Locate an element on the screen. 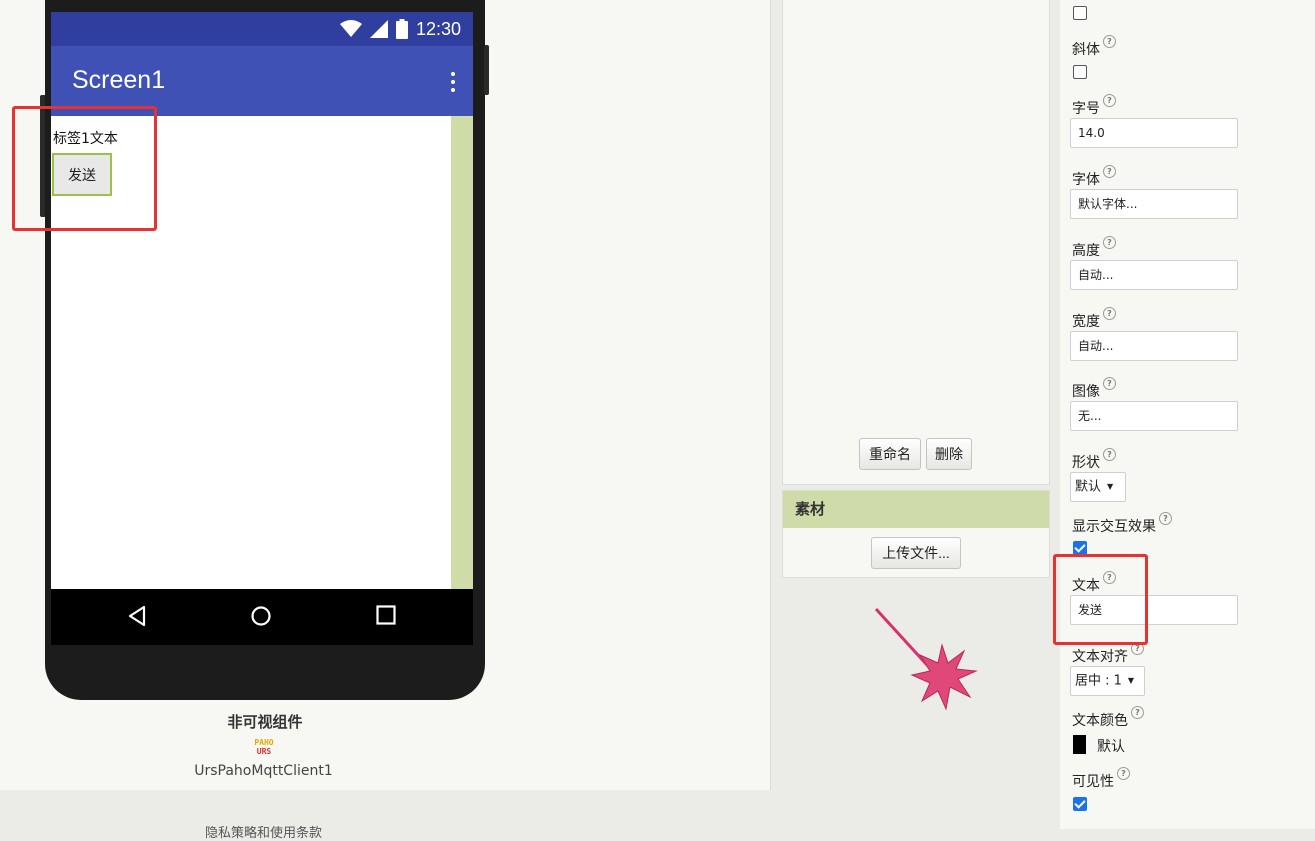  visible-label: 可见性? is located at coordinates (1101, 779).